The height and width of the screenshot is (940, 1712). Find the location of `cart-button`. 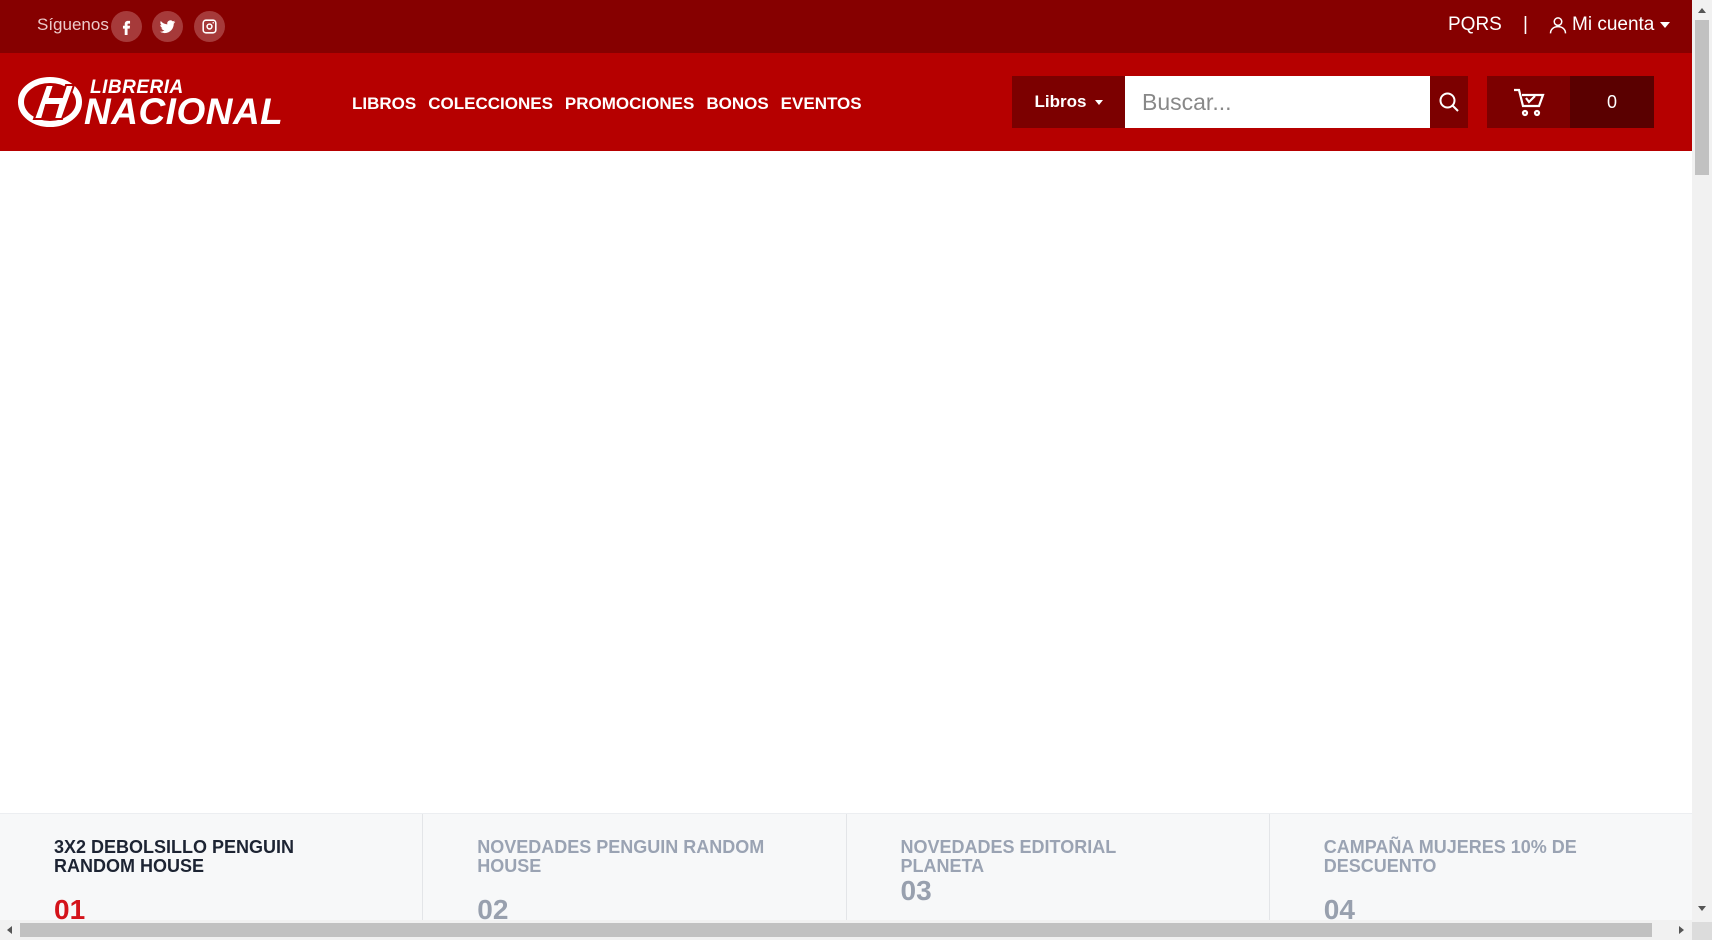

cart-button is located at coordinates (1528, 102).